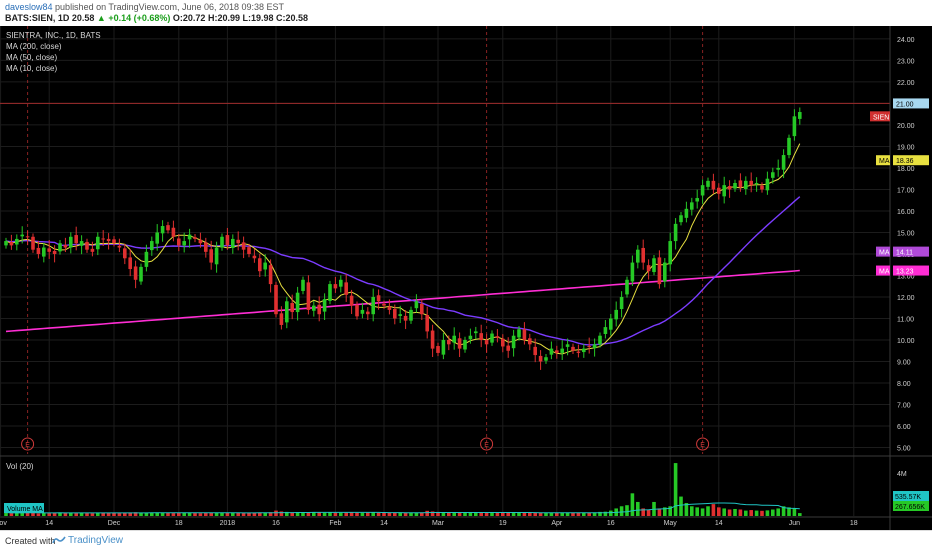  Describe the element at coordinates (31, 68) in the screenshot. I see `legend-ma10: MA (10, close)` at that location.